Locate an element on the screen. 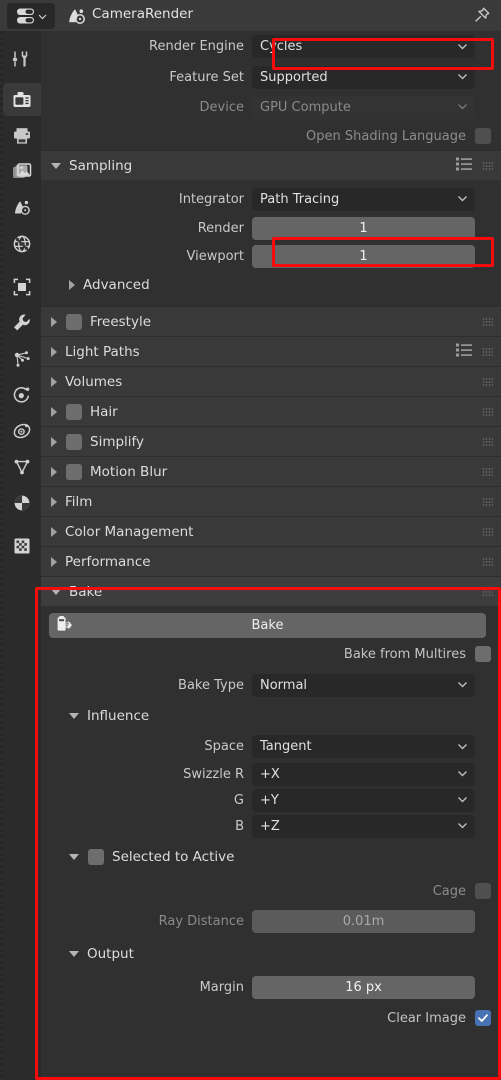 This screenshot has height=1080, width=501. sidebar-item-view-layer is located at coordinates (22, 171).